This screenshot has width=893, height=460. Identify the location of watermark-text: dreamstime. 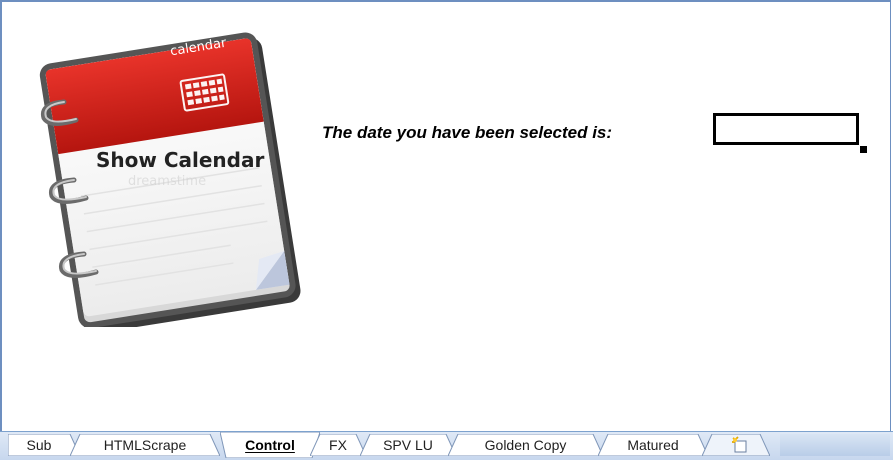
(167, 181).